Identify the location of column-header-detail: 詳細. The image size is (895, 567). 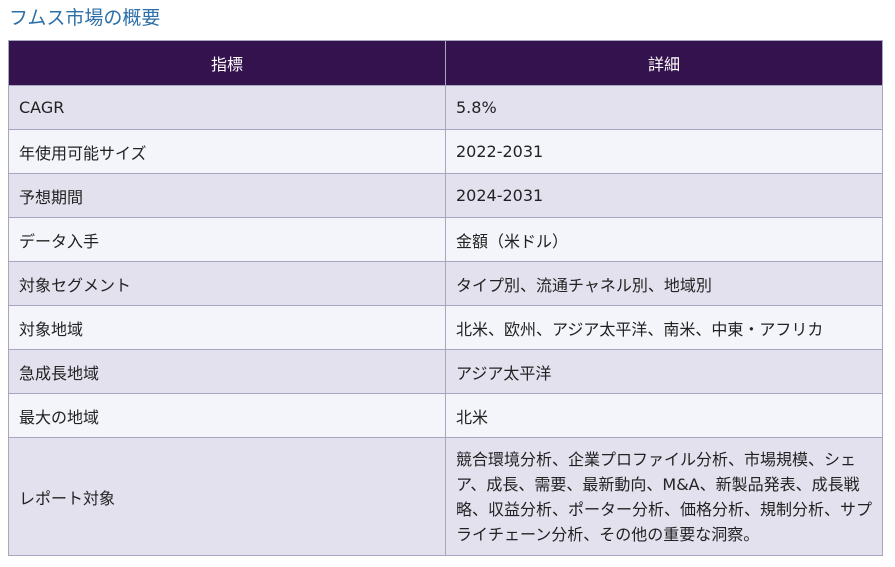
(664, 63).